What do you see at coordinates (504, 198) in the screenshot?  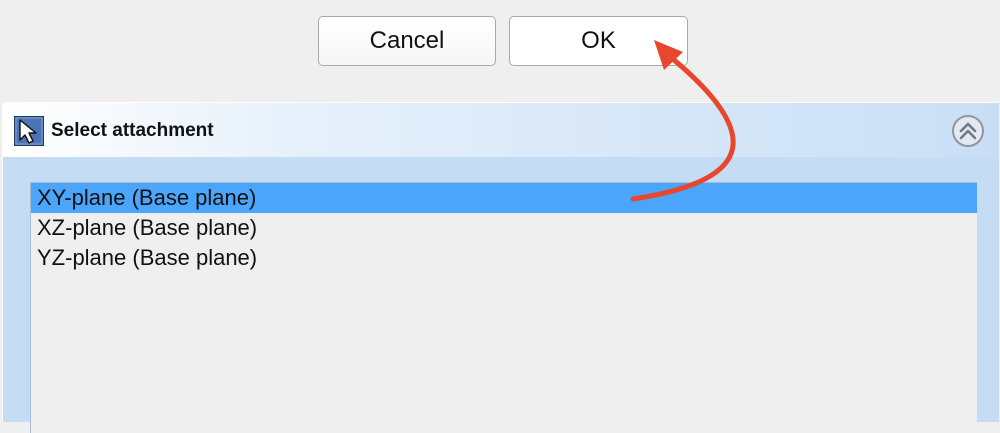 I see `list-item-xy-plane: XY-plane (Base plane)` at bounding box center [504, 198].